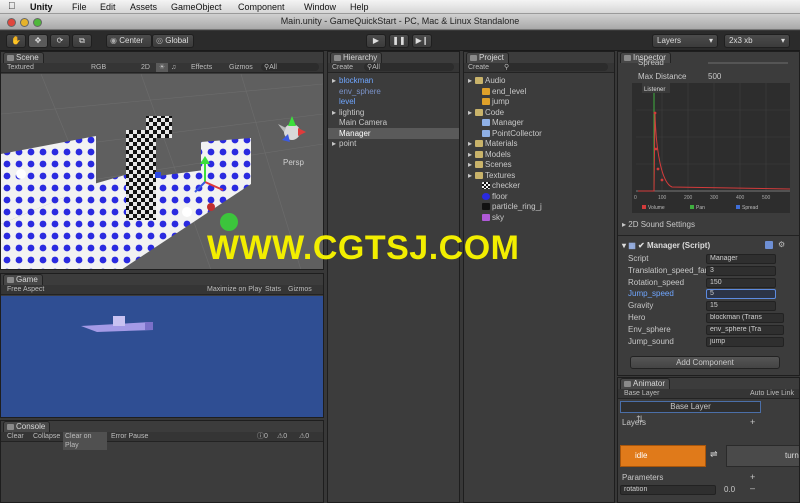  Describe the element at coordinates (300, 289) in the screenshot. I see `game-gizmos-dropdown: Gizmos` at that location.